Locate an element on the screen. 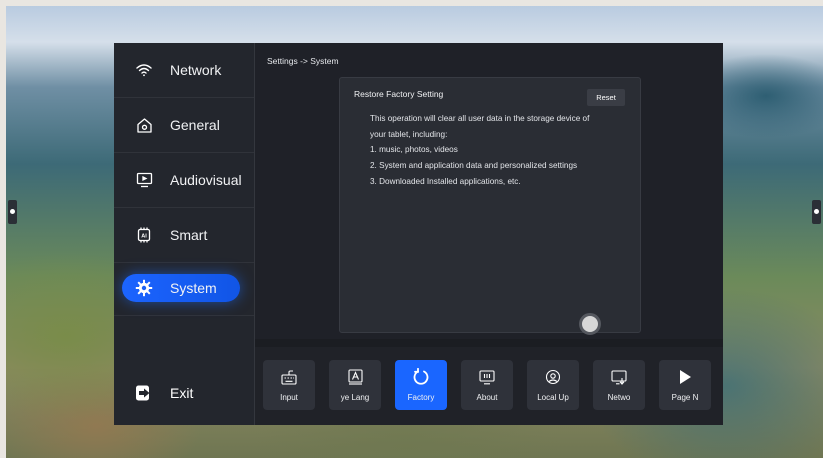 Image resolution: width=823 pixels, height=458 pixels. language-icon is located at coordinates (355, 377).